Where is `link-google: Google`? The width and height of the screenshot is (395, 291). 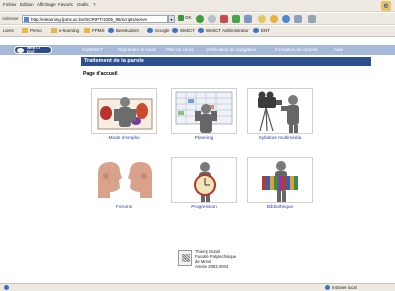
link-google: Google is located at coordinates (158, 31).